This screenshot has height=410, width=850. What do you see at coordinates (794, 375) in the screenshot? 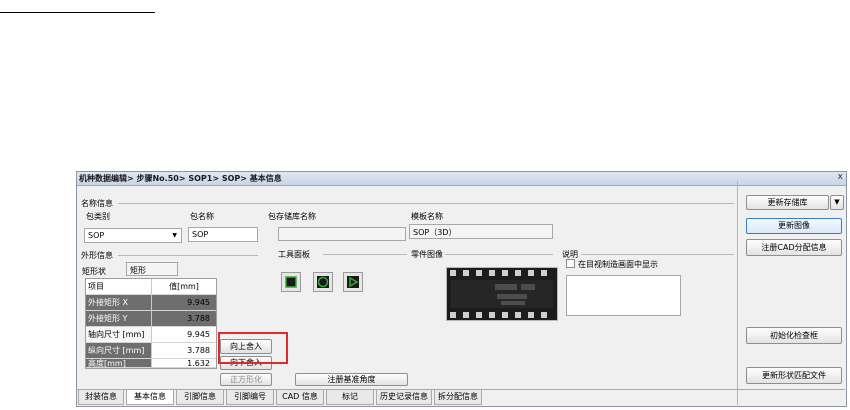
I see `update-shape-match-button: 更新形状匹配文件` at bounding box center [794, 375].